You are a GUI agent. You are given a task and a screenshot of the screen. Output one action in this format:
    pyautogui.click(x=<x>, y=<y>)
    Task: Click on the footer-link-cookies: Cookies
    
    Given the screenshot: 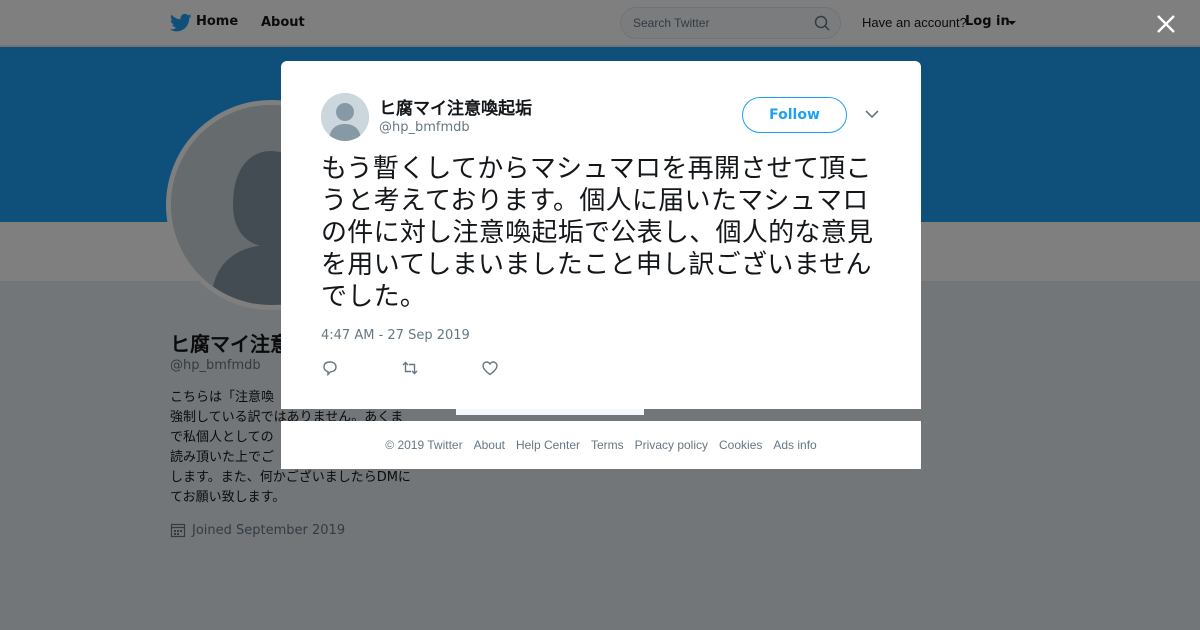 What is the action you would take?
    pyautogui.click(x=740, y=445)
    